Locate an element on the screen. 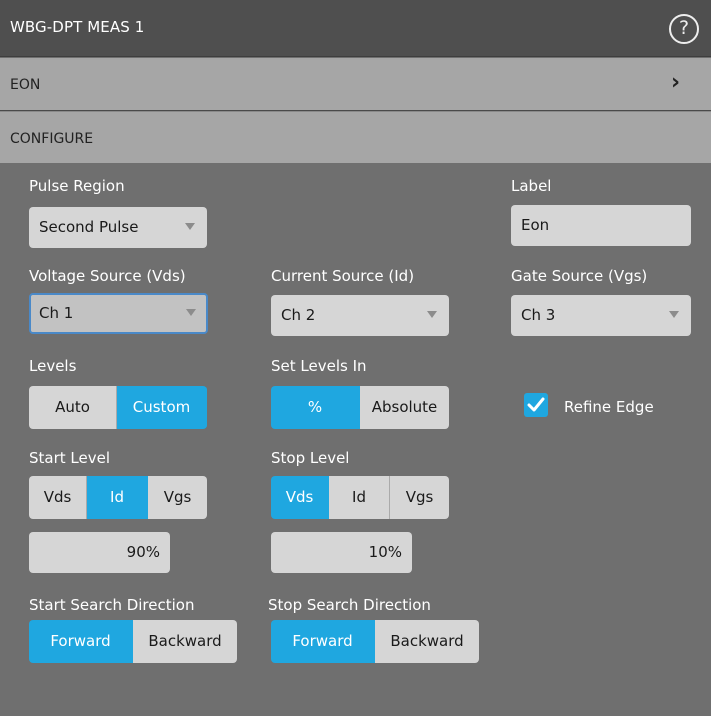  pulse-region-dropdown: Second Pulse is located at coordinates (118, 227).